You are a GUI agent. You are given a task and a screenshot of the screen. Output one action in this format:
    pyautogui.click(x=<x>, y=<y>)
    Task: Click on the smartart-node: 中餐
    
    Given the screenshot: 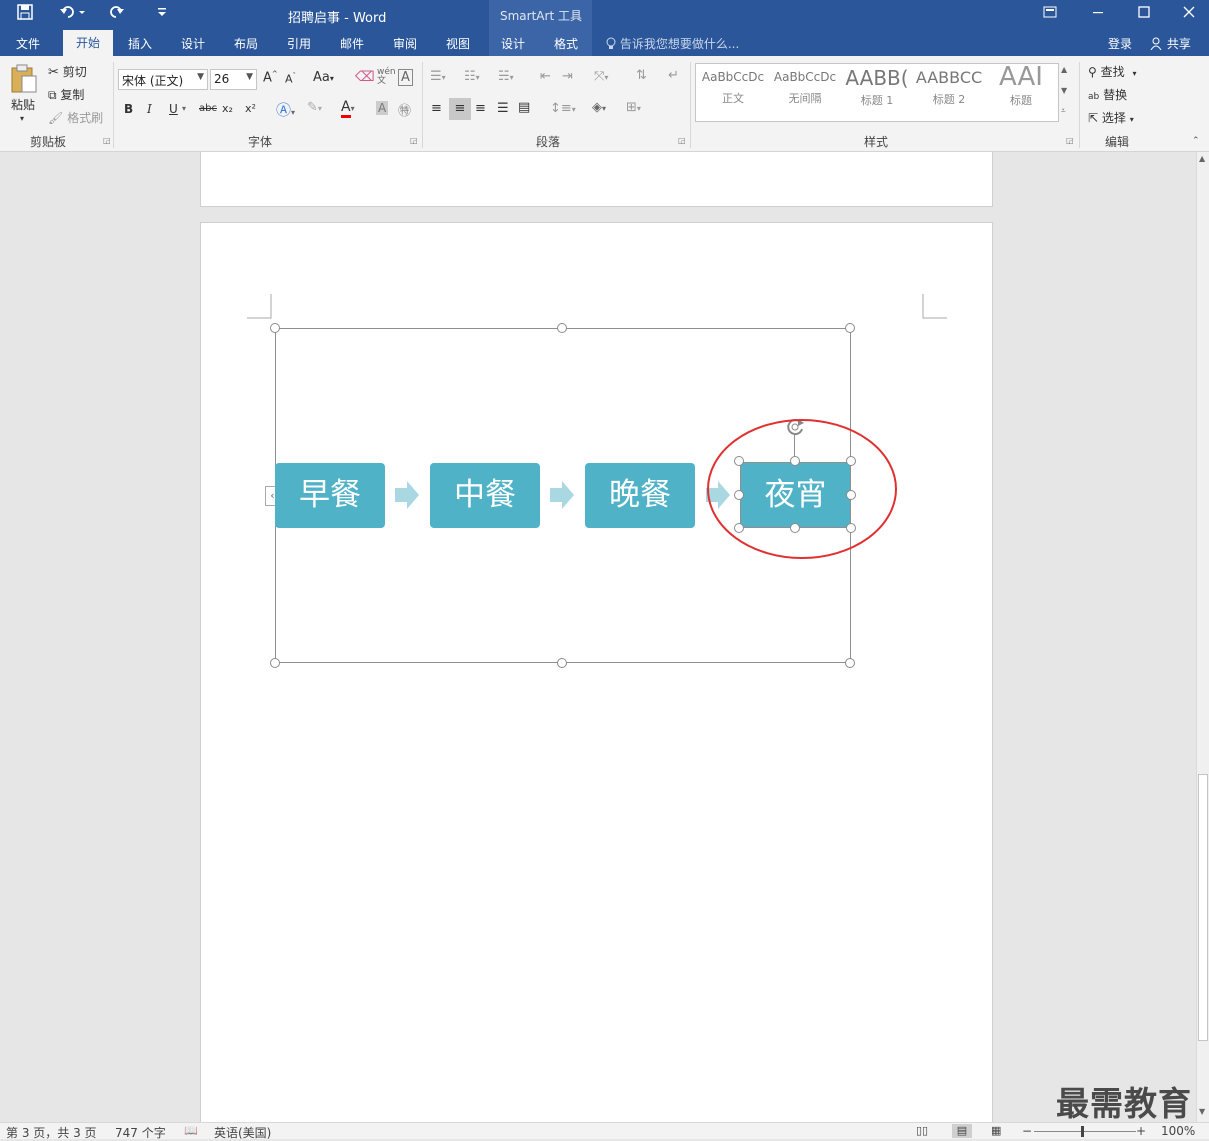 What is the action you would take?
    pyautogui.click(x=485, y=495)
    